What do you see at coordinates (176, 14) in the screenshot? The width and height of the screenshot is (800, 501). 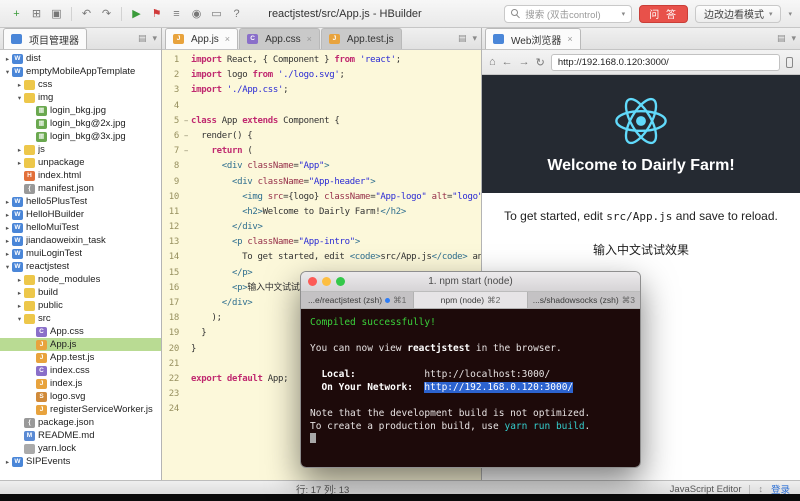 I see `format-icon: ≡` at bounding box center [176, 14].